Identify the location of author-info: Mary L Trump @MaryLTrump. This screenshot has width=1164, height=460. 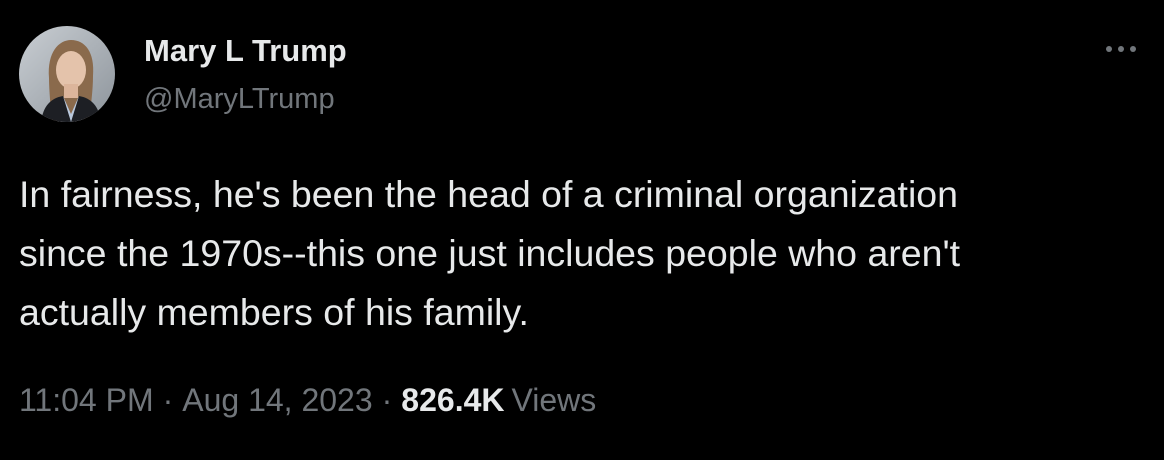
(245, 75).